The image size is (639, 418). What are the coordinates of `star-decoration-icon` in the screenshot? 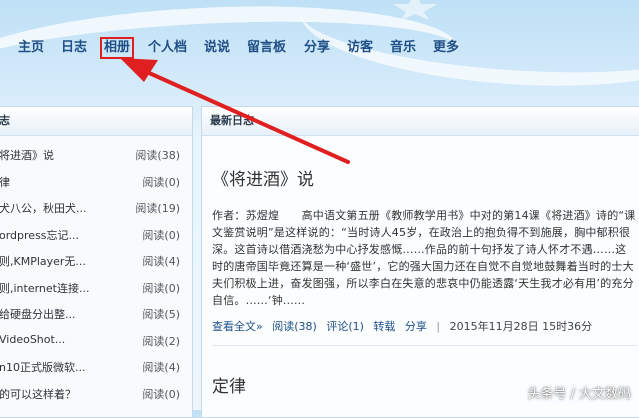 It's located at (415, 10).